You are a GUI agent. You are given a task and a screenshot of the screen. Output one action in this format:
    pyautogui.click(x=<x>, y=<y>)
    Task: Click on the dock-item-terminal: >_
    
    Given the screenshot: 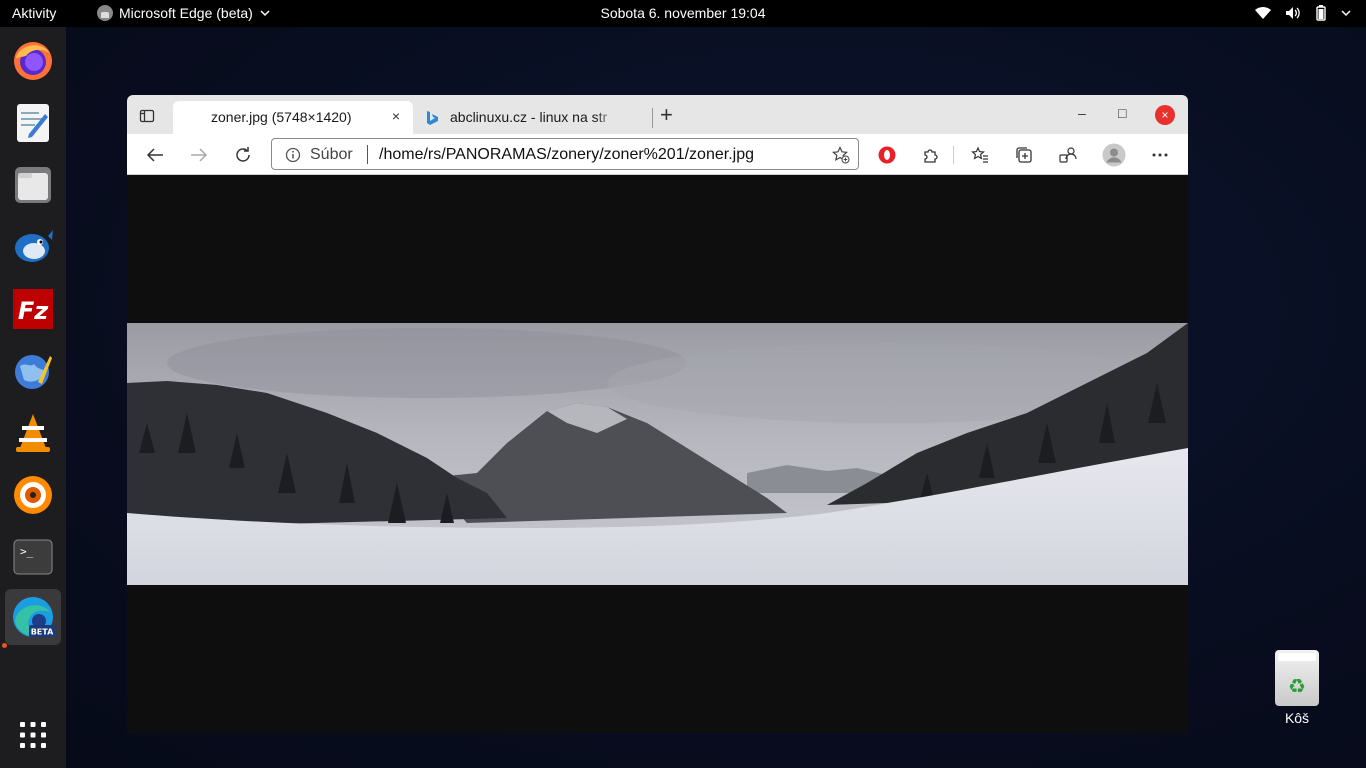 What is the action you would take?
    pyautogui.click(x=33, y=557)
    